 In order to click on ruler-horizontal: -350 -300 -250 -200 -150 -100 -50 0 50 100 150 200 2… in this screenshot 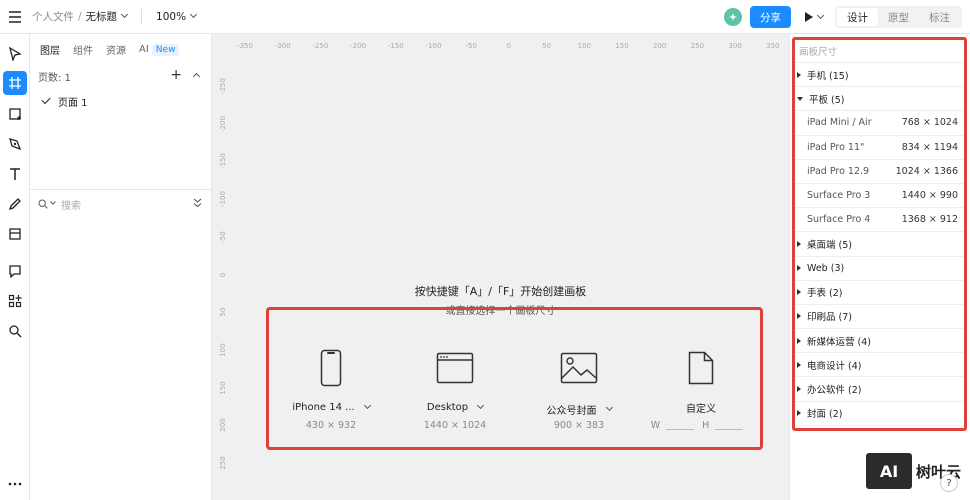, I will do `click(500, 43)`.